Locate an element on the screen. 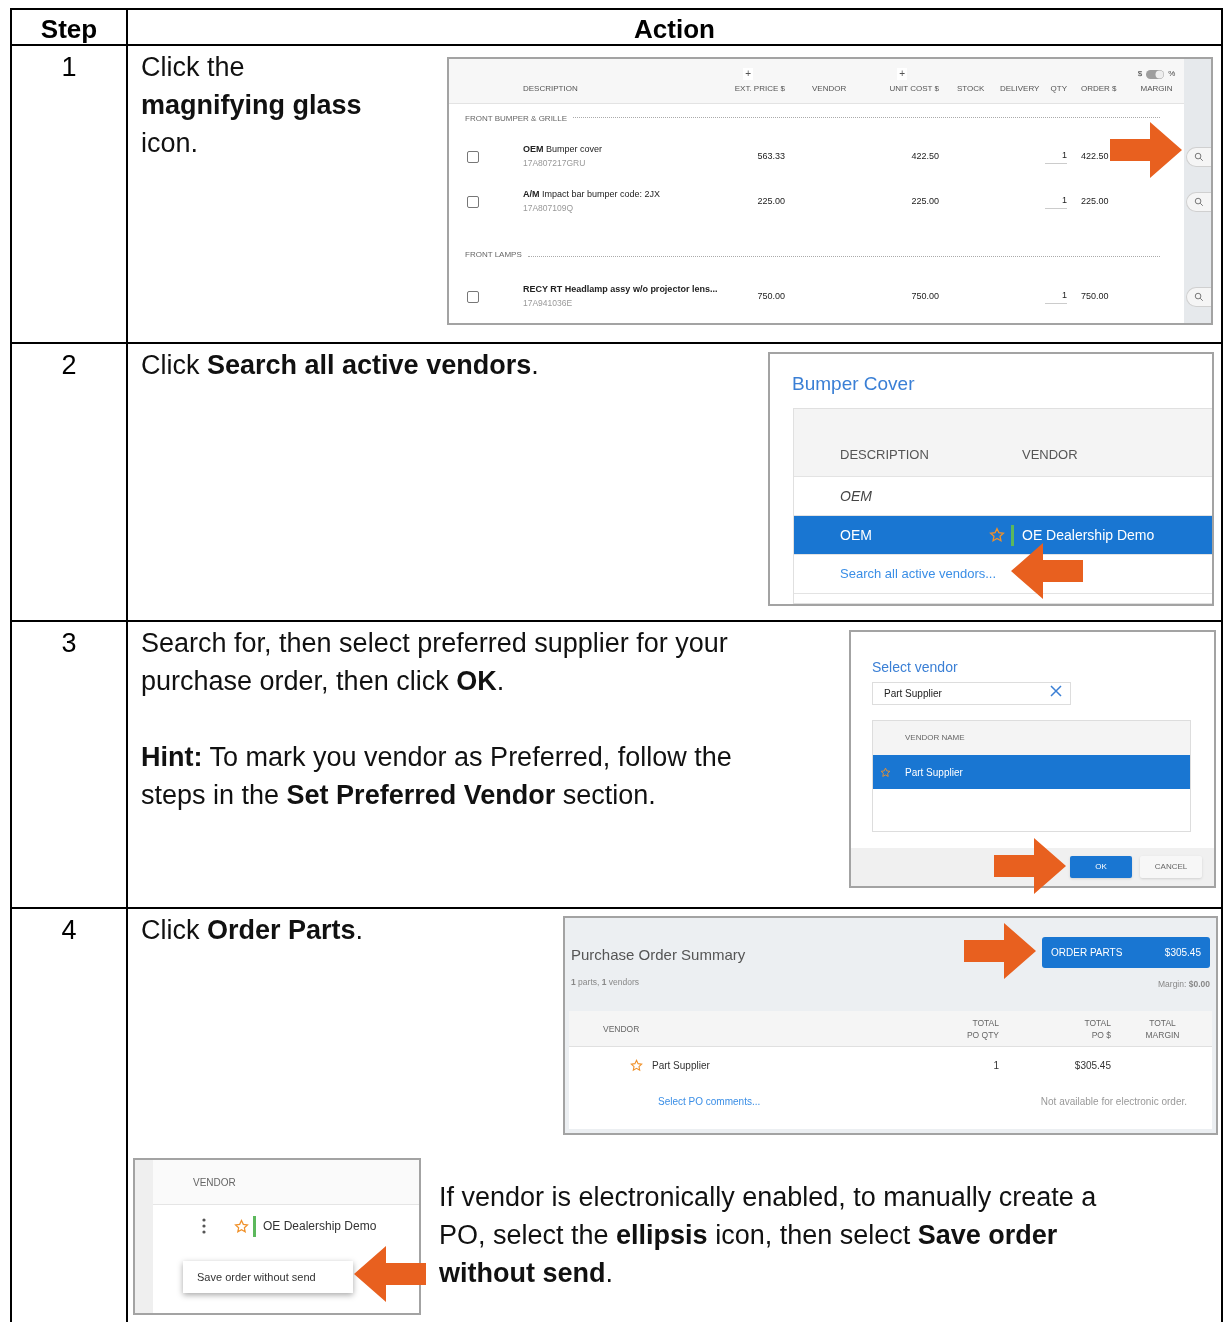 The width and height of the screenshot is (1223, 1322). column-header: STOCK is located at coordinates (971, 89).